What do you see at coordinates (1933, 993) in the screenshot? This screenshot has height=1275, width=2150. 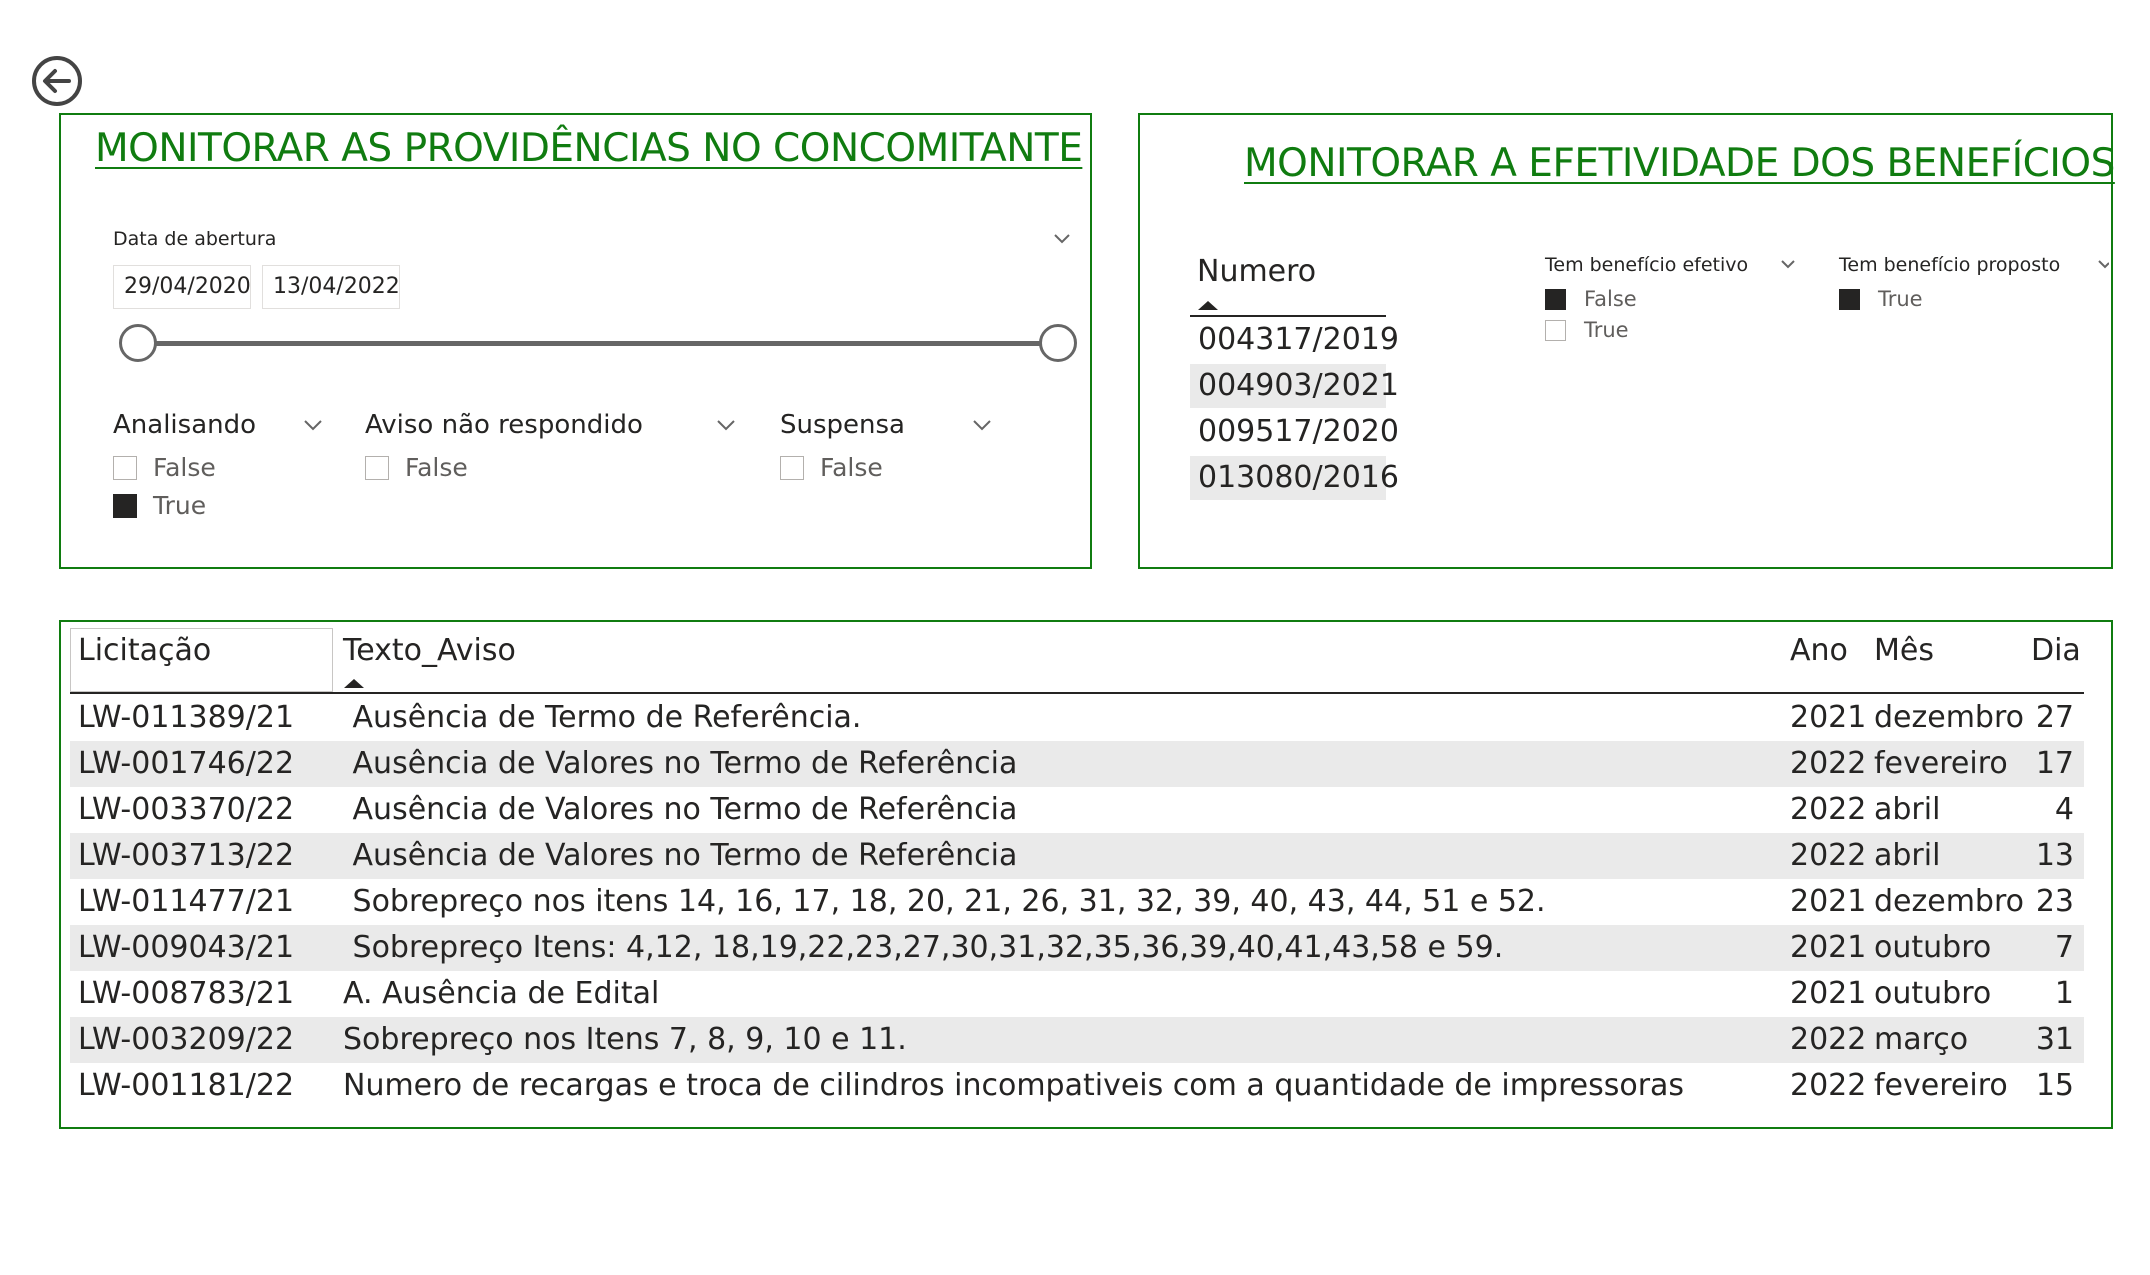 I see `cell-mes: outubro` at bounding box center [1933, 993].